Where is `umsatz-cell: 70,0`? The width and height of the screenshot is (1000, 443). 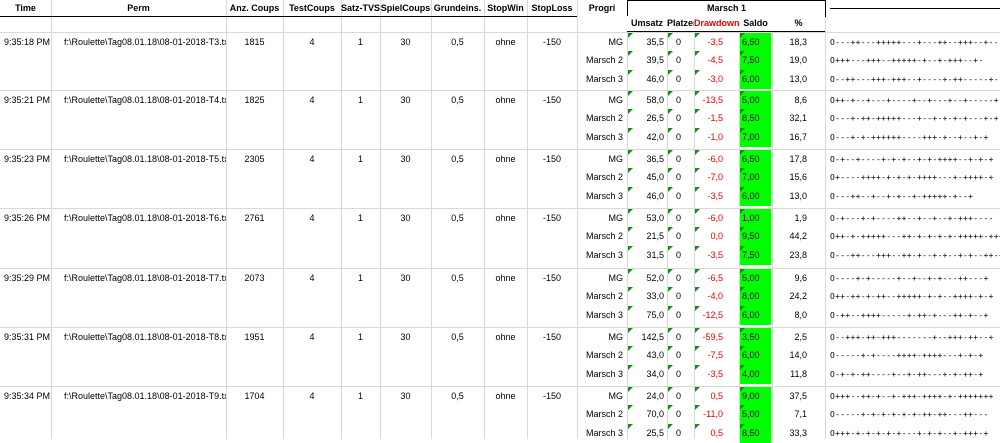
umsatz-cell: 70,0 is located at coordinates (645, 414).